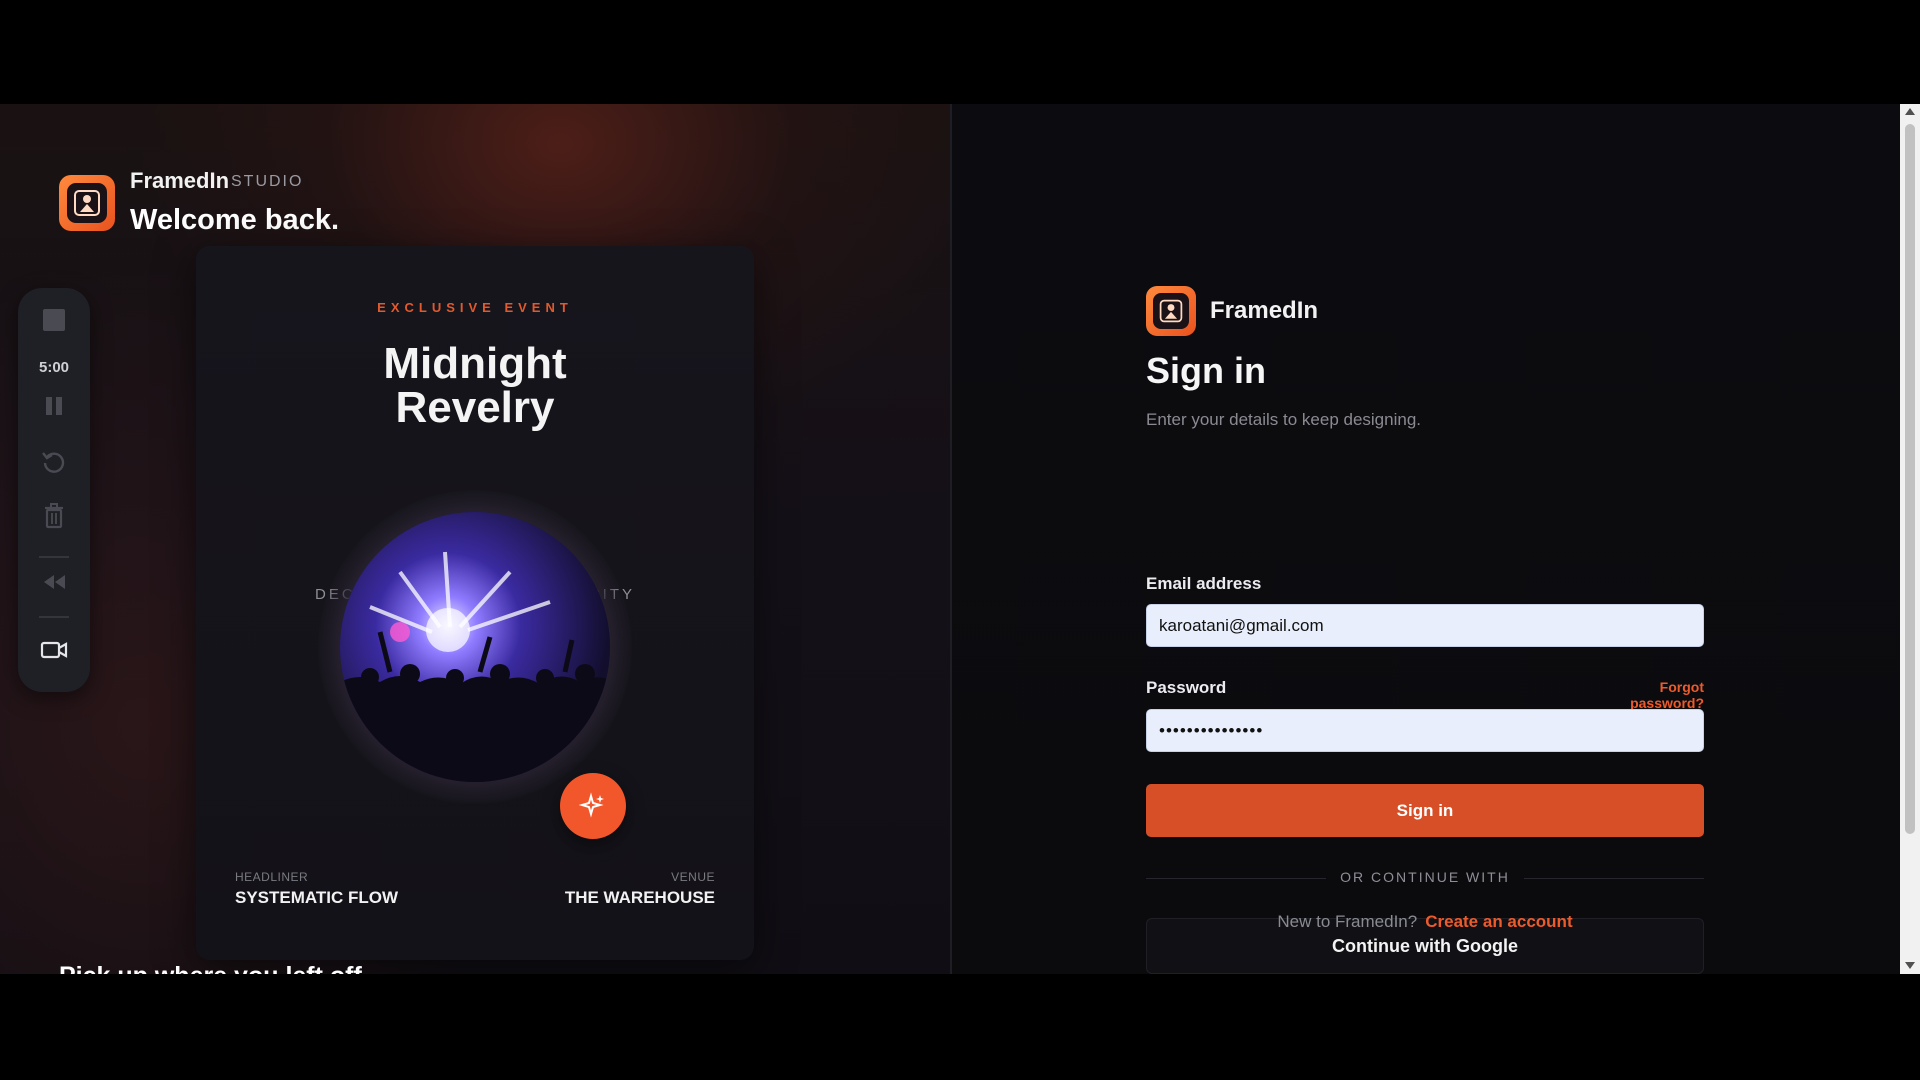 This screenshot has height=1080, width=1920. I want to click on signin-subtitle: Enter your details to keep designing., so click(1284, 419).